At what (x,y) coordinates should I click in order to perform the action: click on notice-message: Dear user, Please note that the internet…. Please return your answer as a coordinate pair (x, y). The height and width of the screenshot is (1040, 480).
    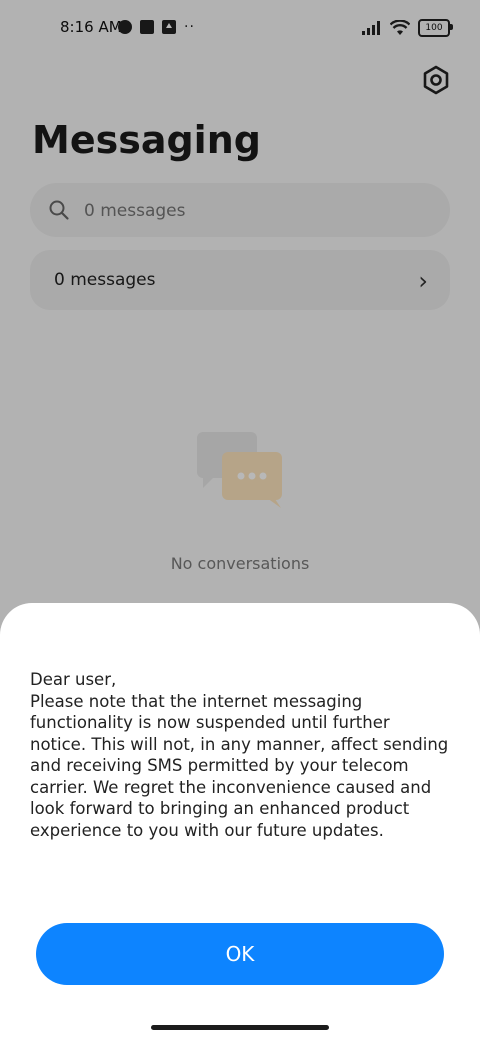
    Looking at the image, I should click on (239, 755).